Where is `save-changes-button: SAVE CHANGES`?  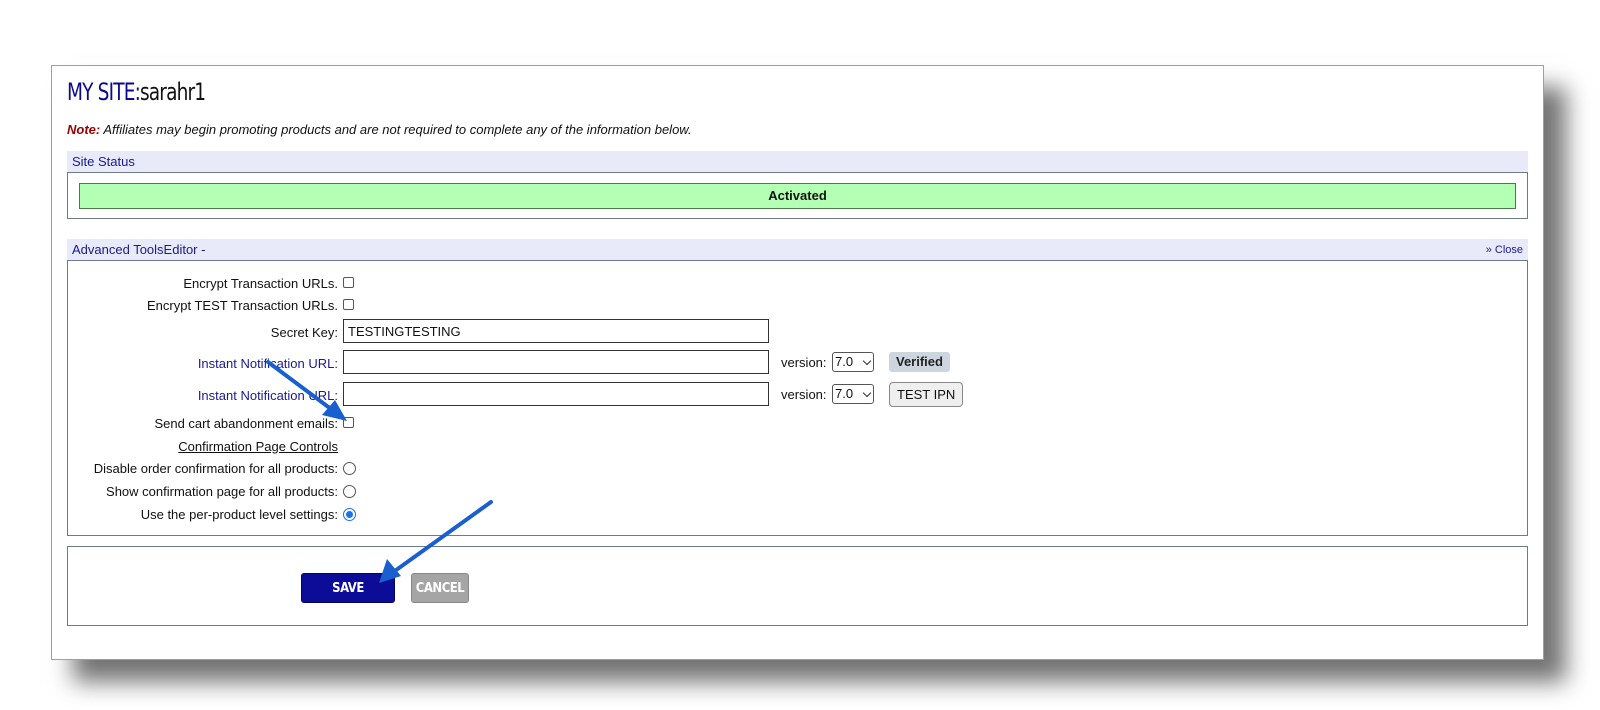
save-changes-button: SAVE CHANGES is located at coordinates (348, 599).